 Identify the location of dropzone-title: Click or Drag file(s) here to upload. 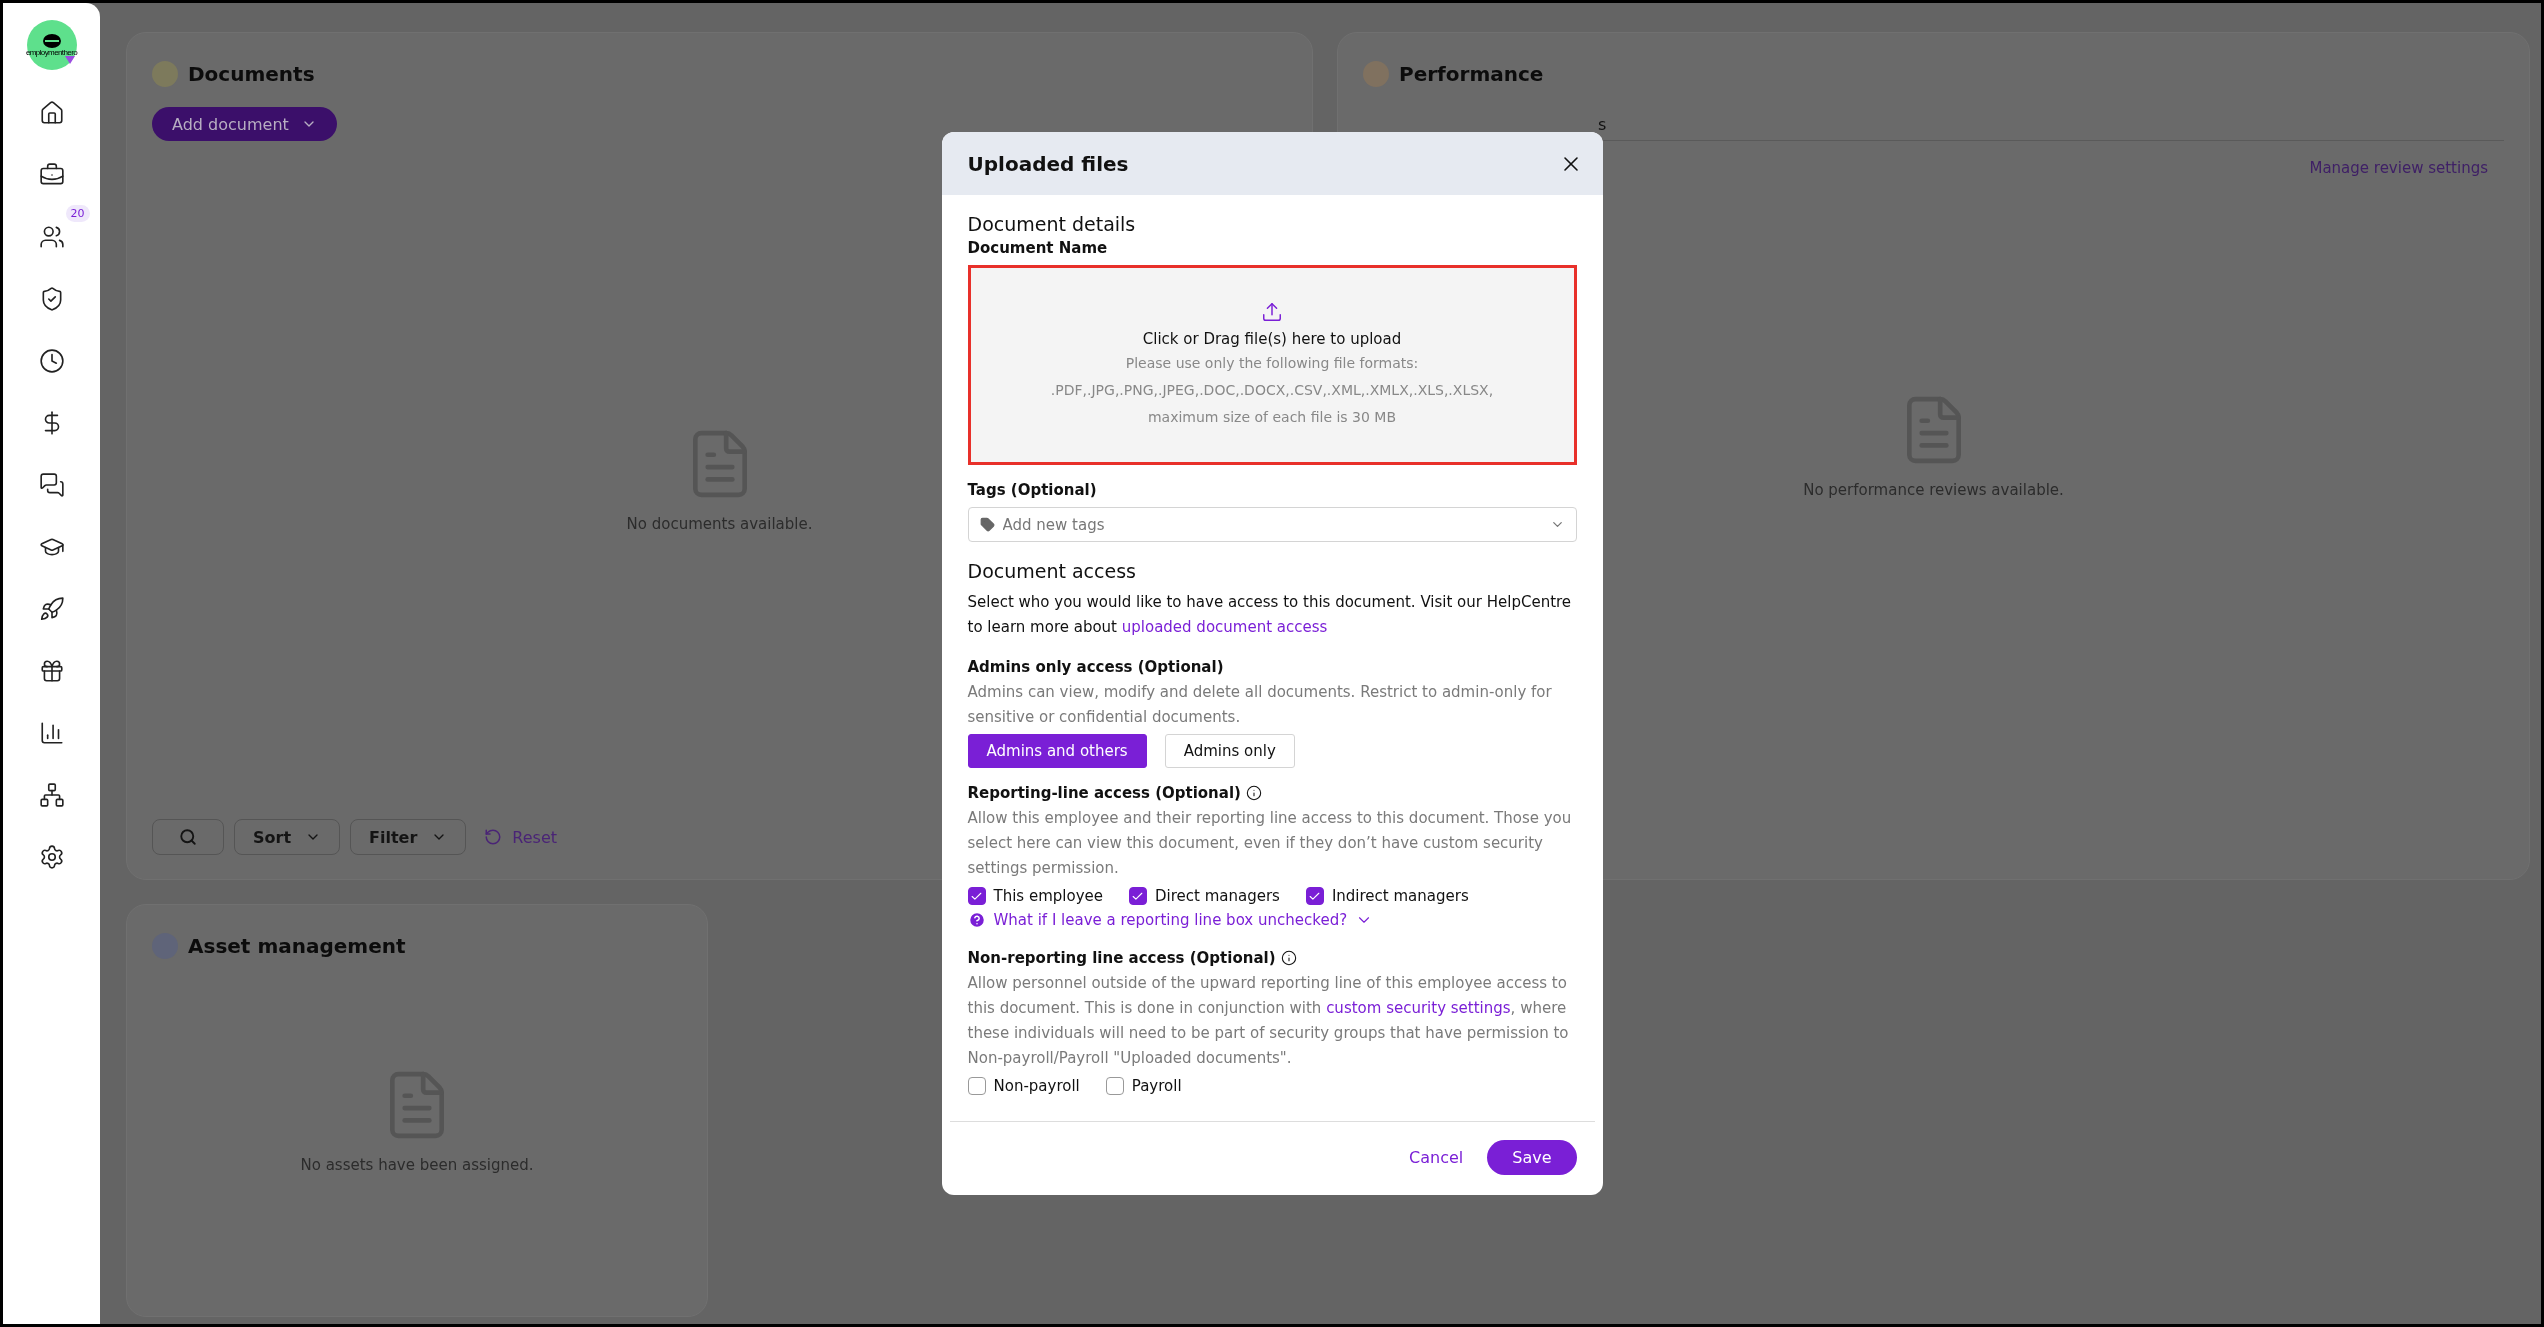
(1272, 339).